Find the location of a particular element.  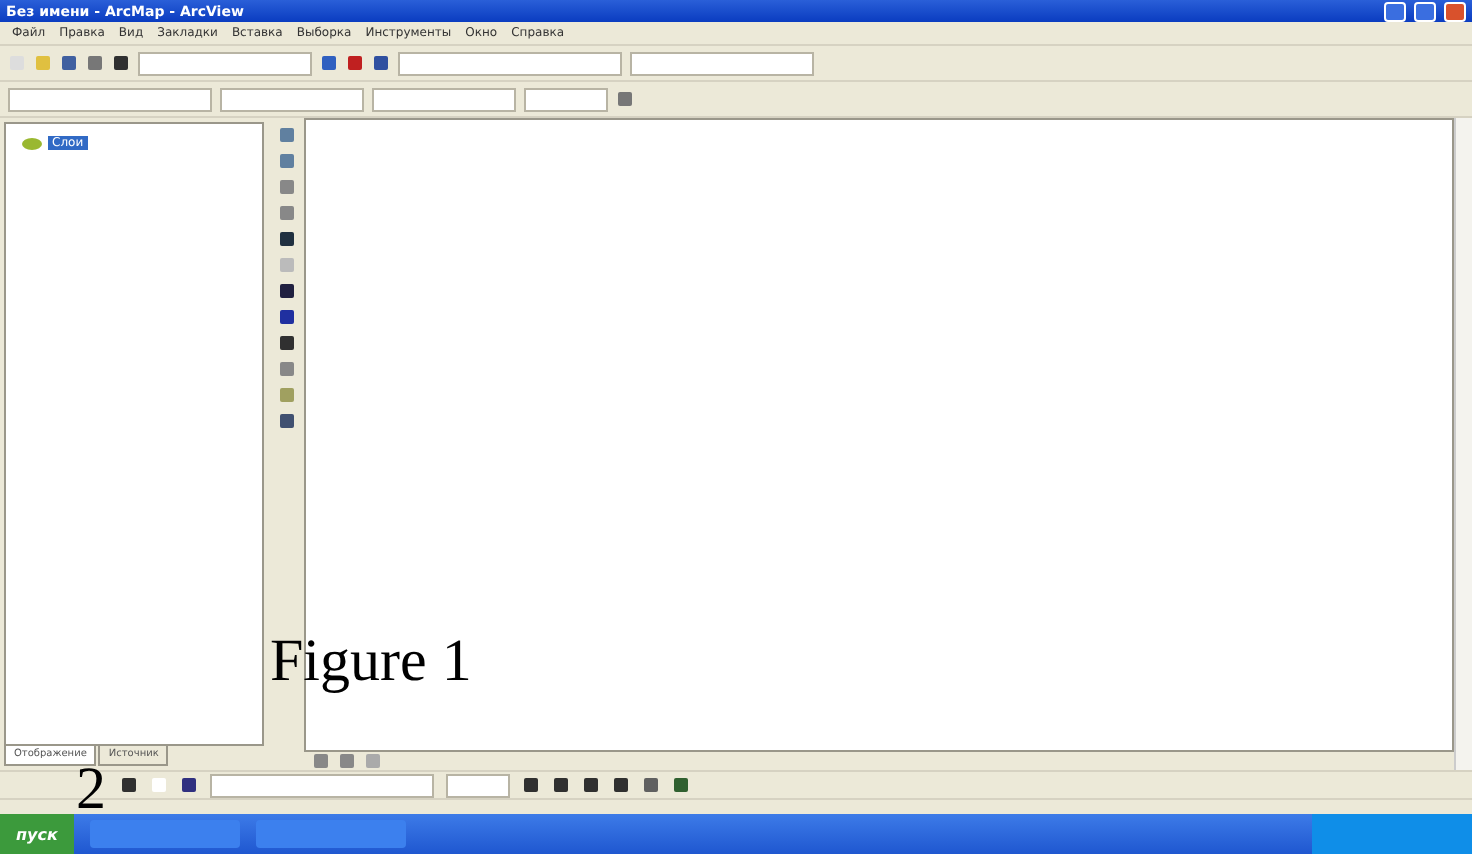

start-button: пуск is located at coordinates (37, 834).